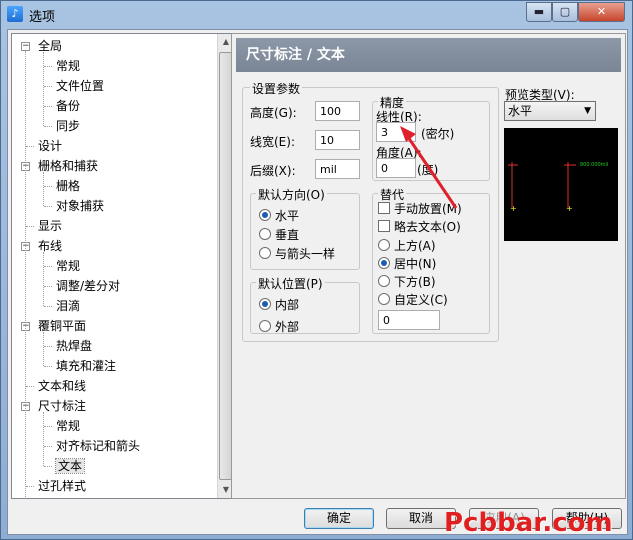 Image resolution: width=633 pixels, height=540 pixels. What do you see at coordinates (528, 523) in the screenshot?
I see `watermark-text: Pcbbar.com` at bounding box center [528, 523].